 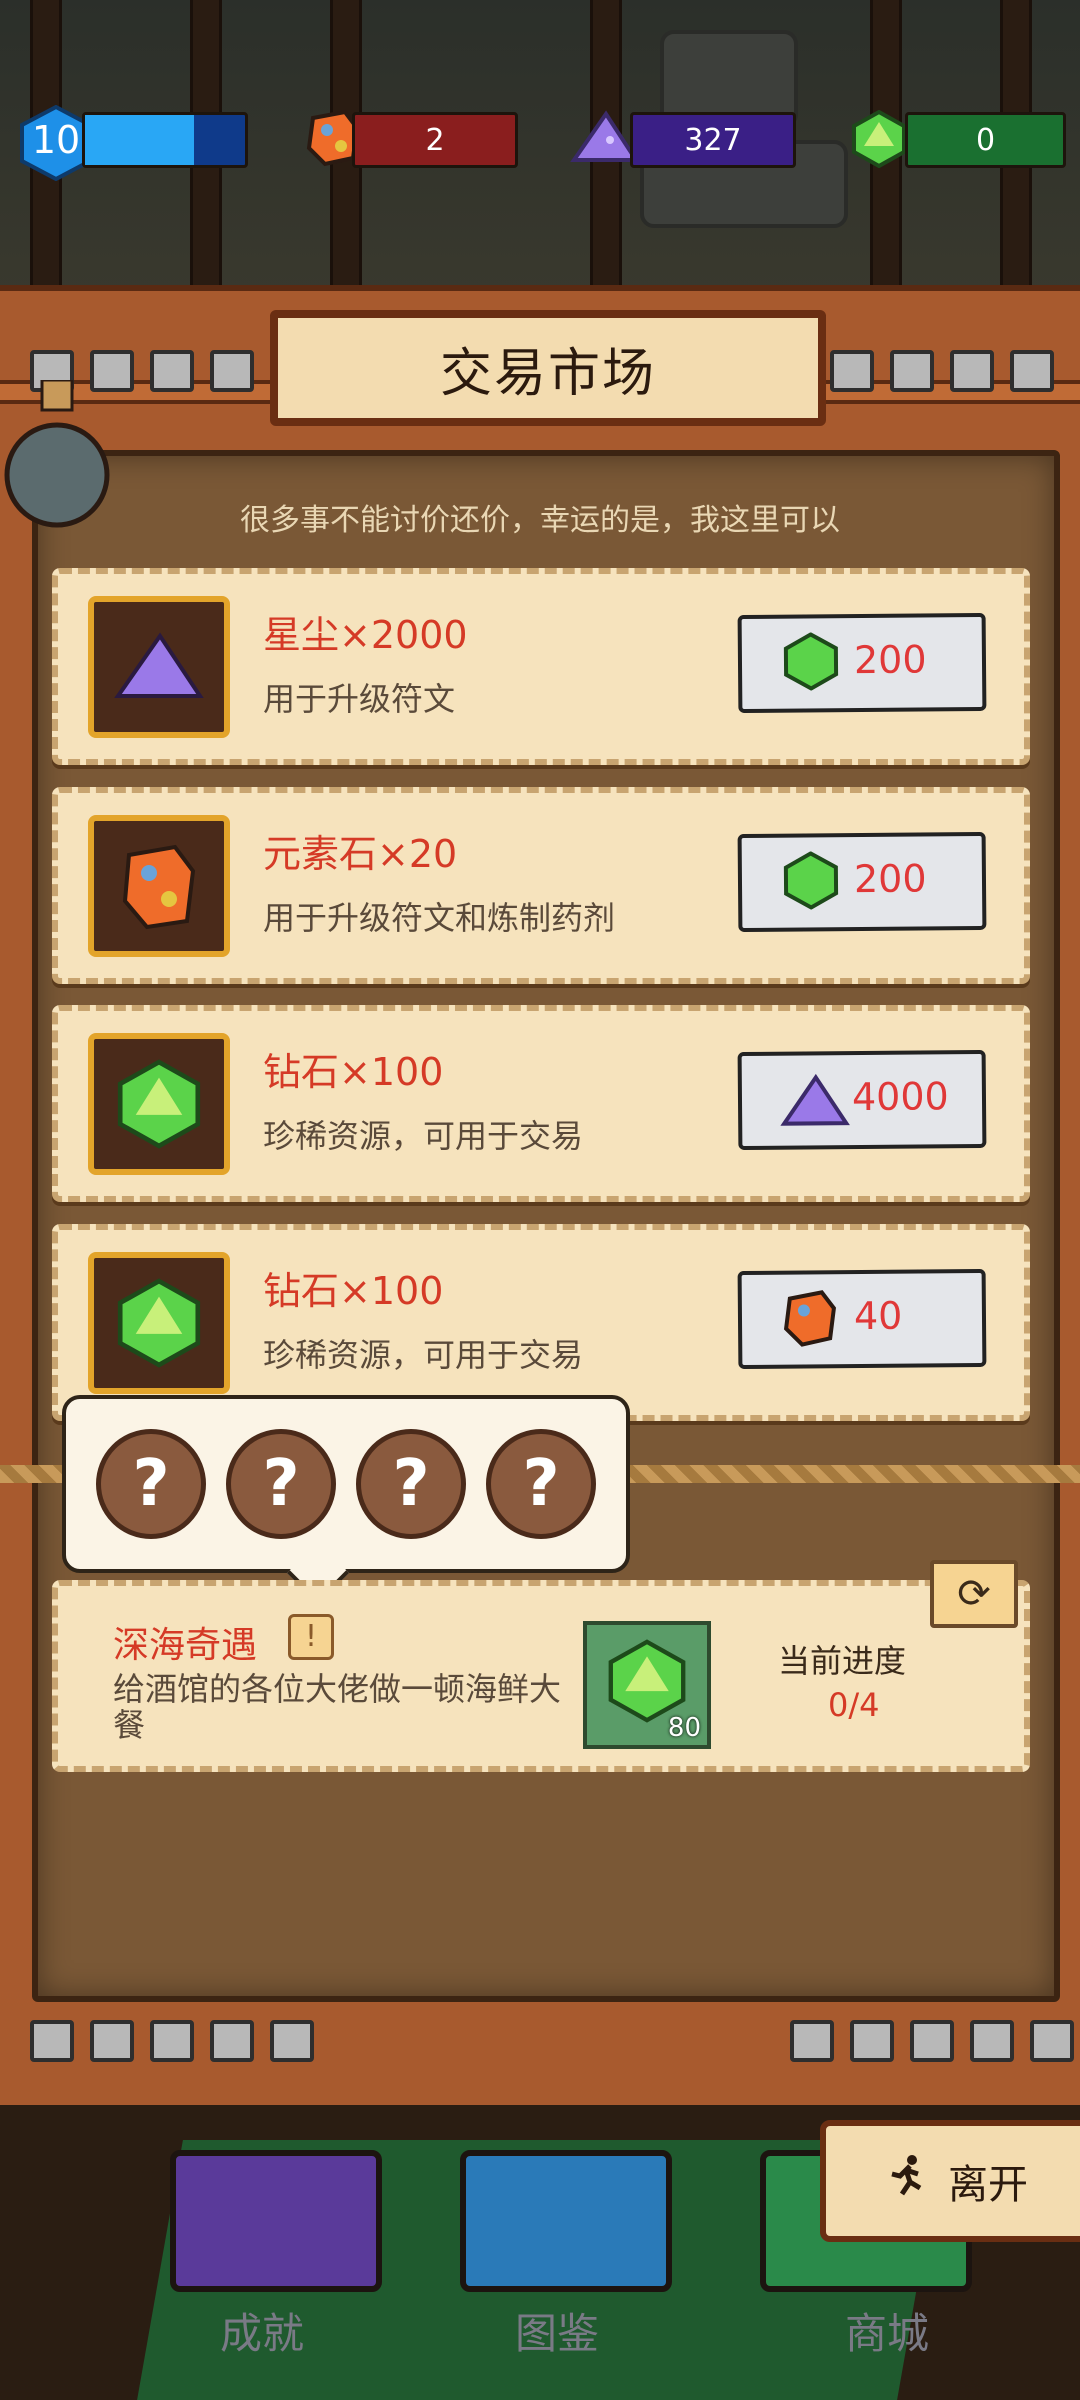 What do you see at coordinates (557, 2330) in the screenshot?
I see `nav-codex: 图鉴` at bounding box center [557, 2330].